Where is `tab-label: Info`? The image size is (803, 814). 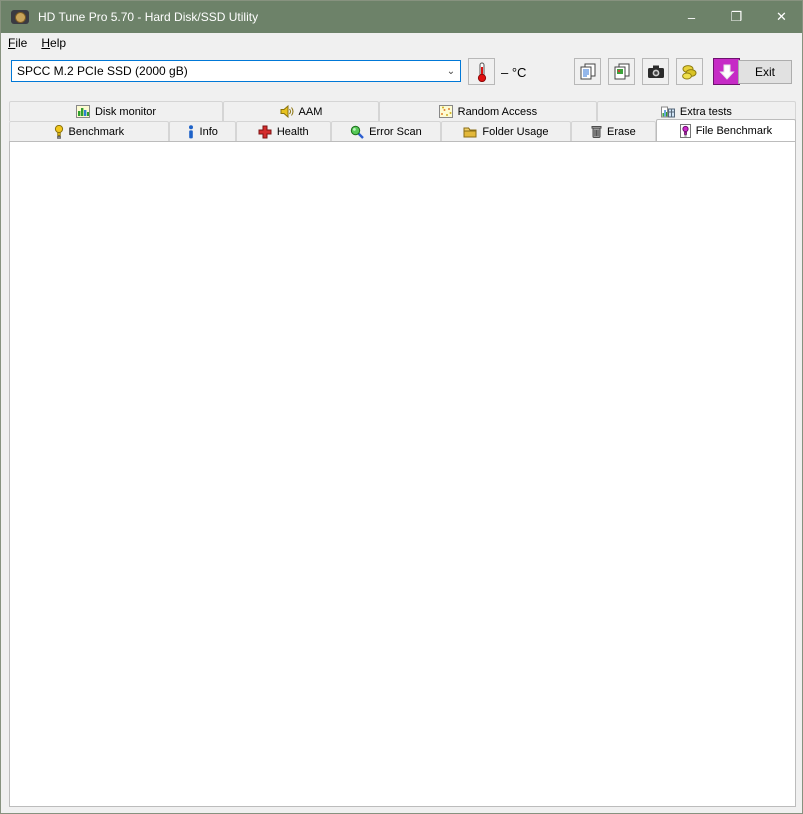
tab-label: Info is located at coordinates (208, 131).